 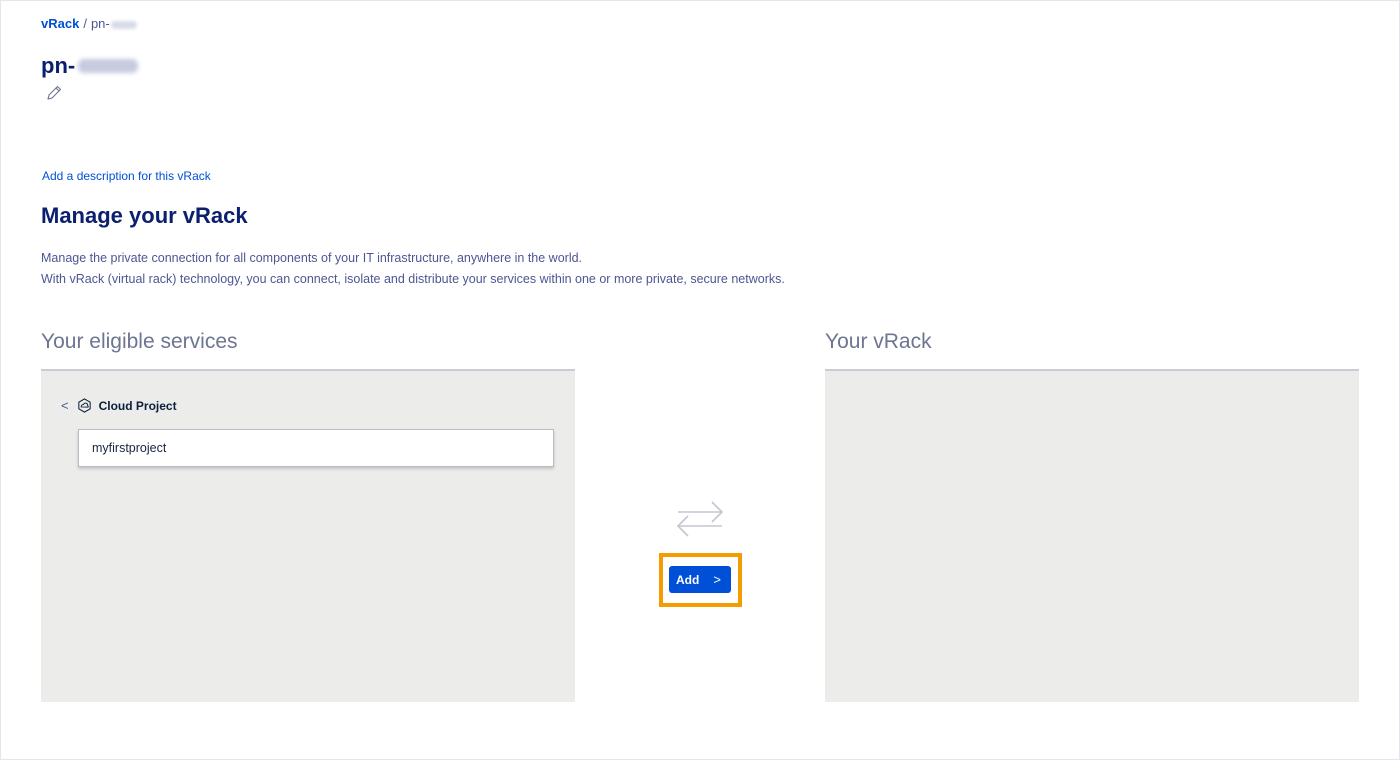 What do you see at coordinates (54, 93) in the screenshot?
I see `pencil-icon` at bounding box center [54, 93].